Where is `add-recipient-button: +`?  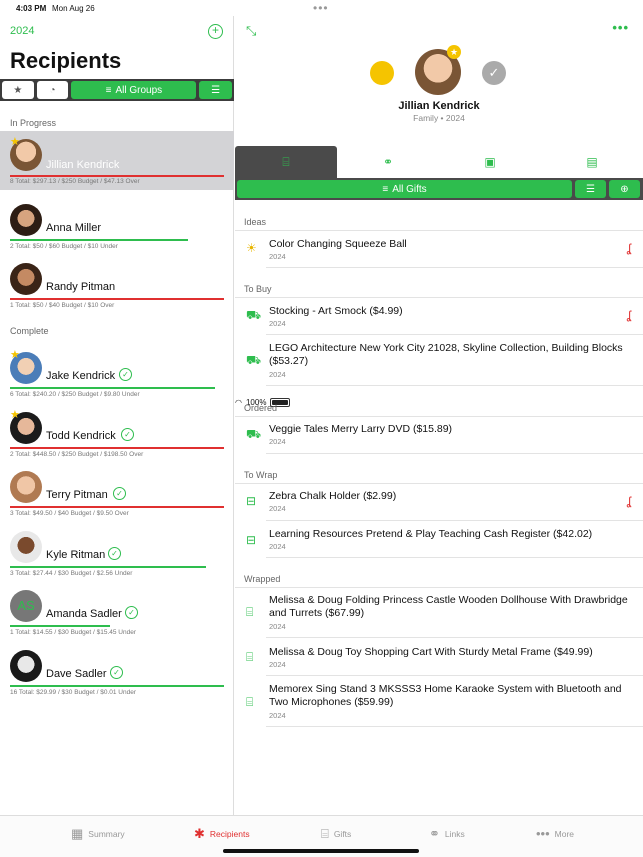
add-recipient-button: + is located at coordinates (215, 31).